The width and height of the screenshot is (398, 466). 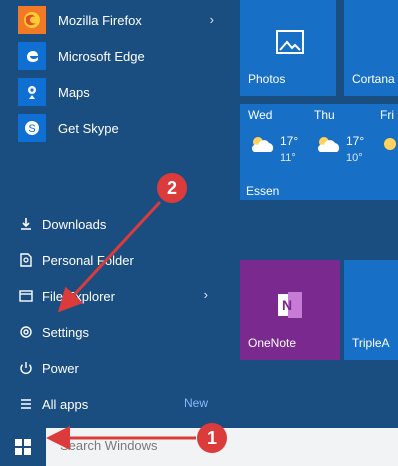 I want to click on annotation-number: 1, so click(x=211, y=437).